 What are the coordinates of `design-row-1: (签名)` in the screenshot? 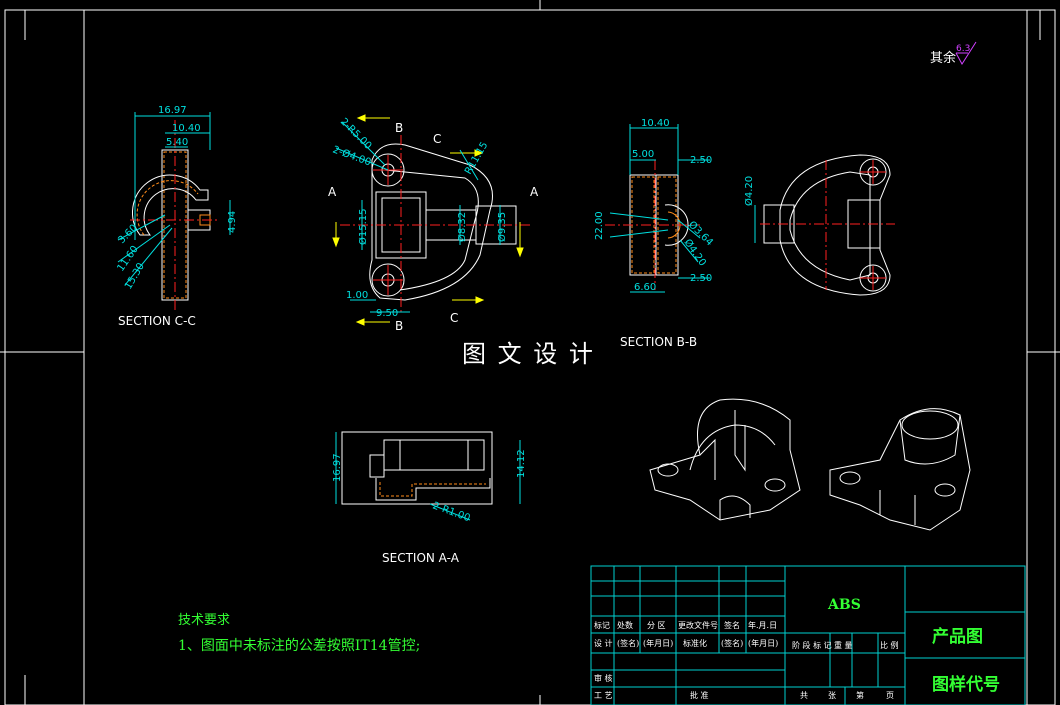 It's located at (628, 643).